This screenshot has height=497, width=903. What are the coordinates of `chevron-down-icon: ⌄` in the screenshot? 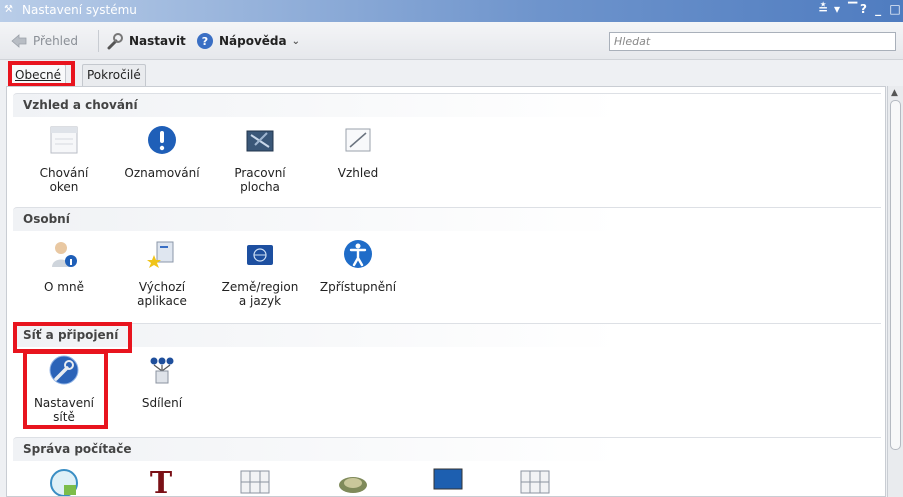 It's located at (296, 41).